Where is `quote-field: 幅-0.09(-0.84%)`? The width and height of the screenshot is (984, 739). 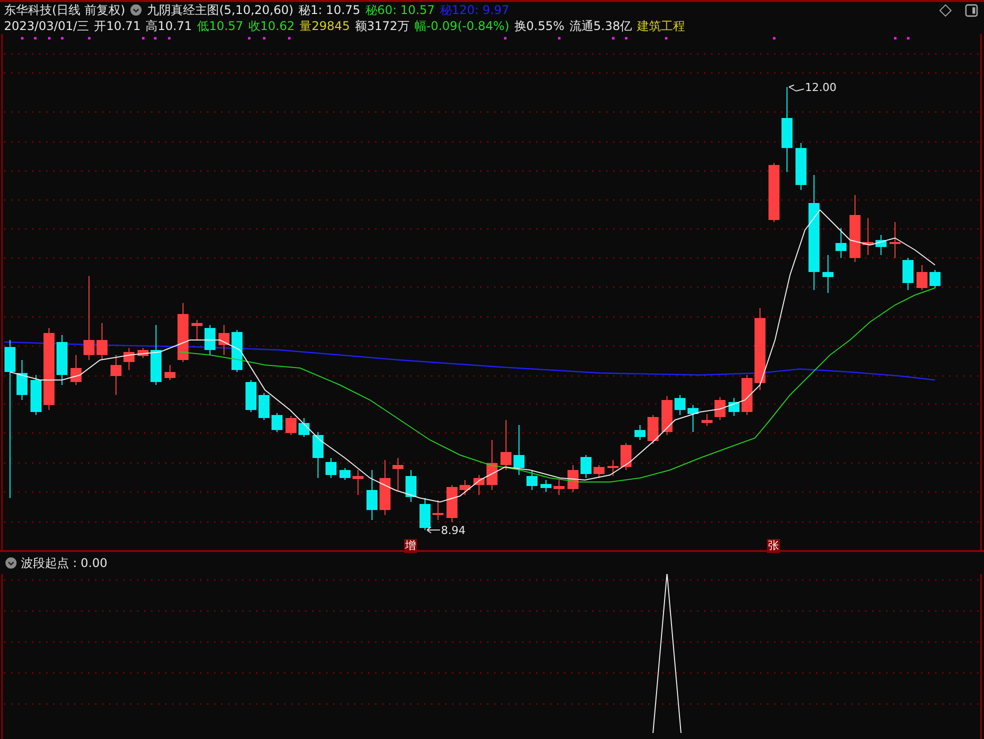
quote-field: 幅-0.09(-0.84%) is located at coordinates (462, 26).